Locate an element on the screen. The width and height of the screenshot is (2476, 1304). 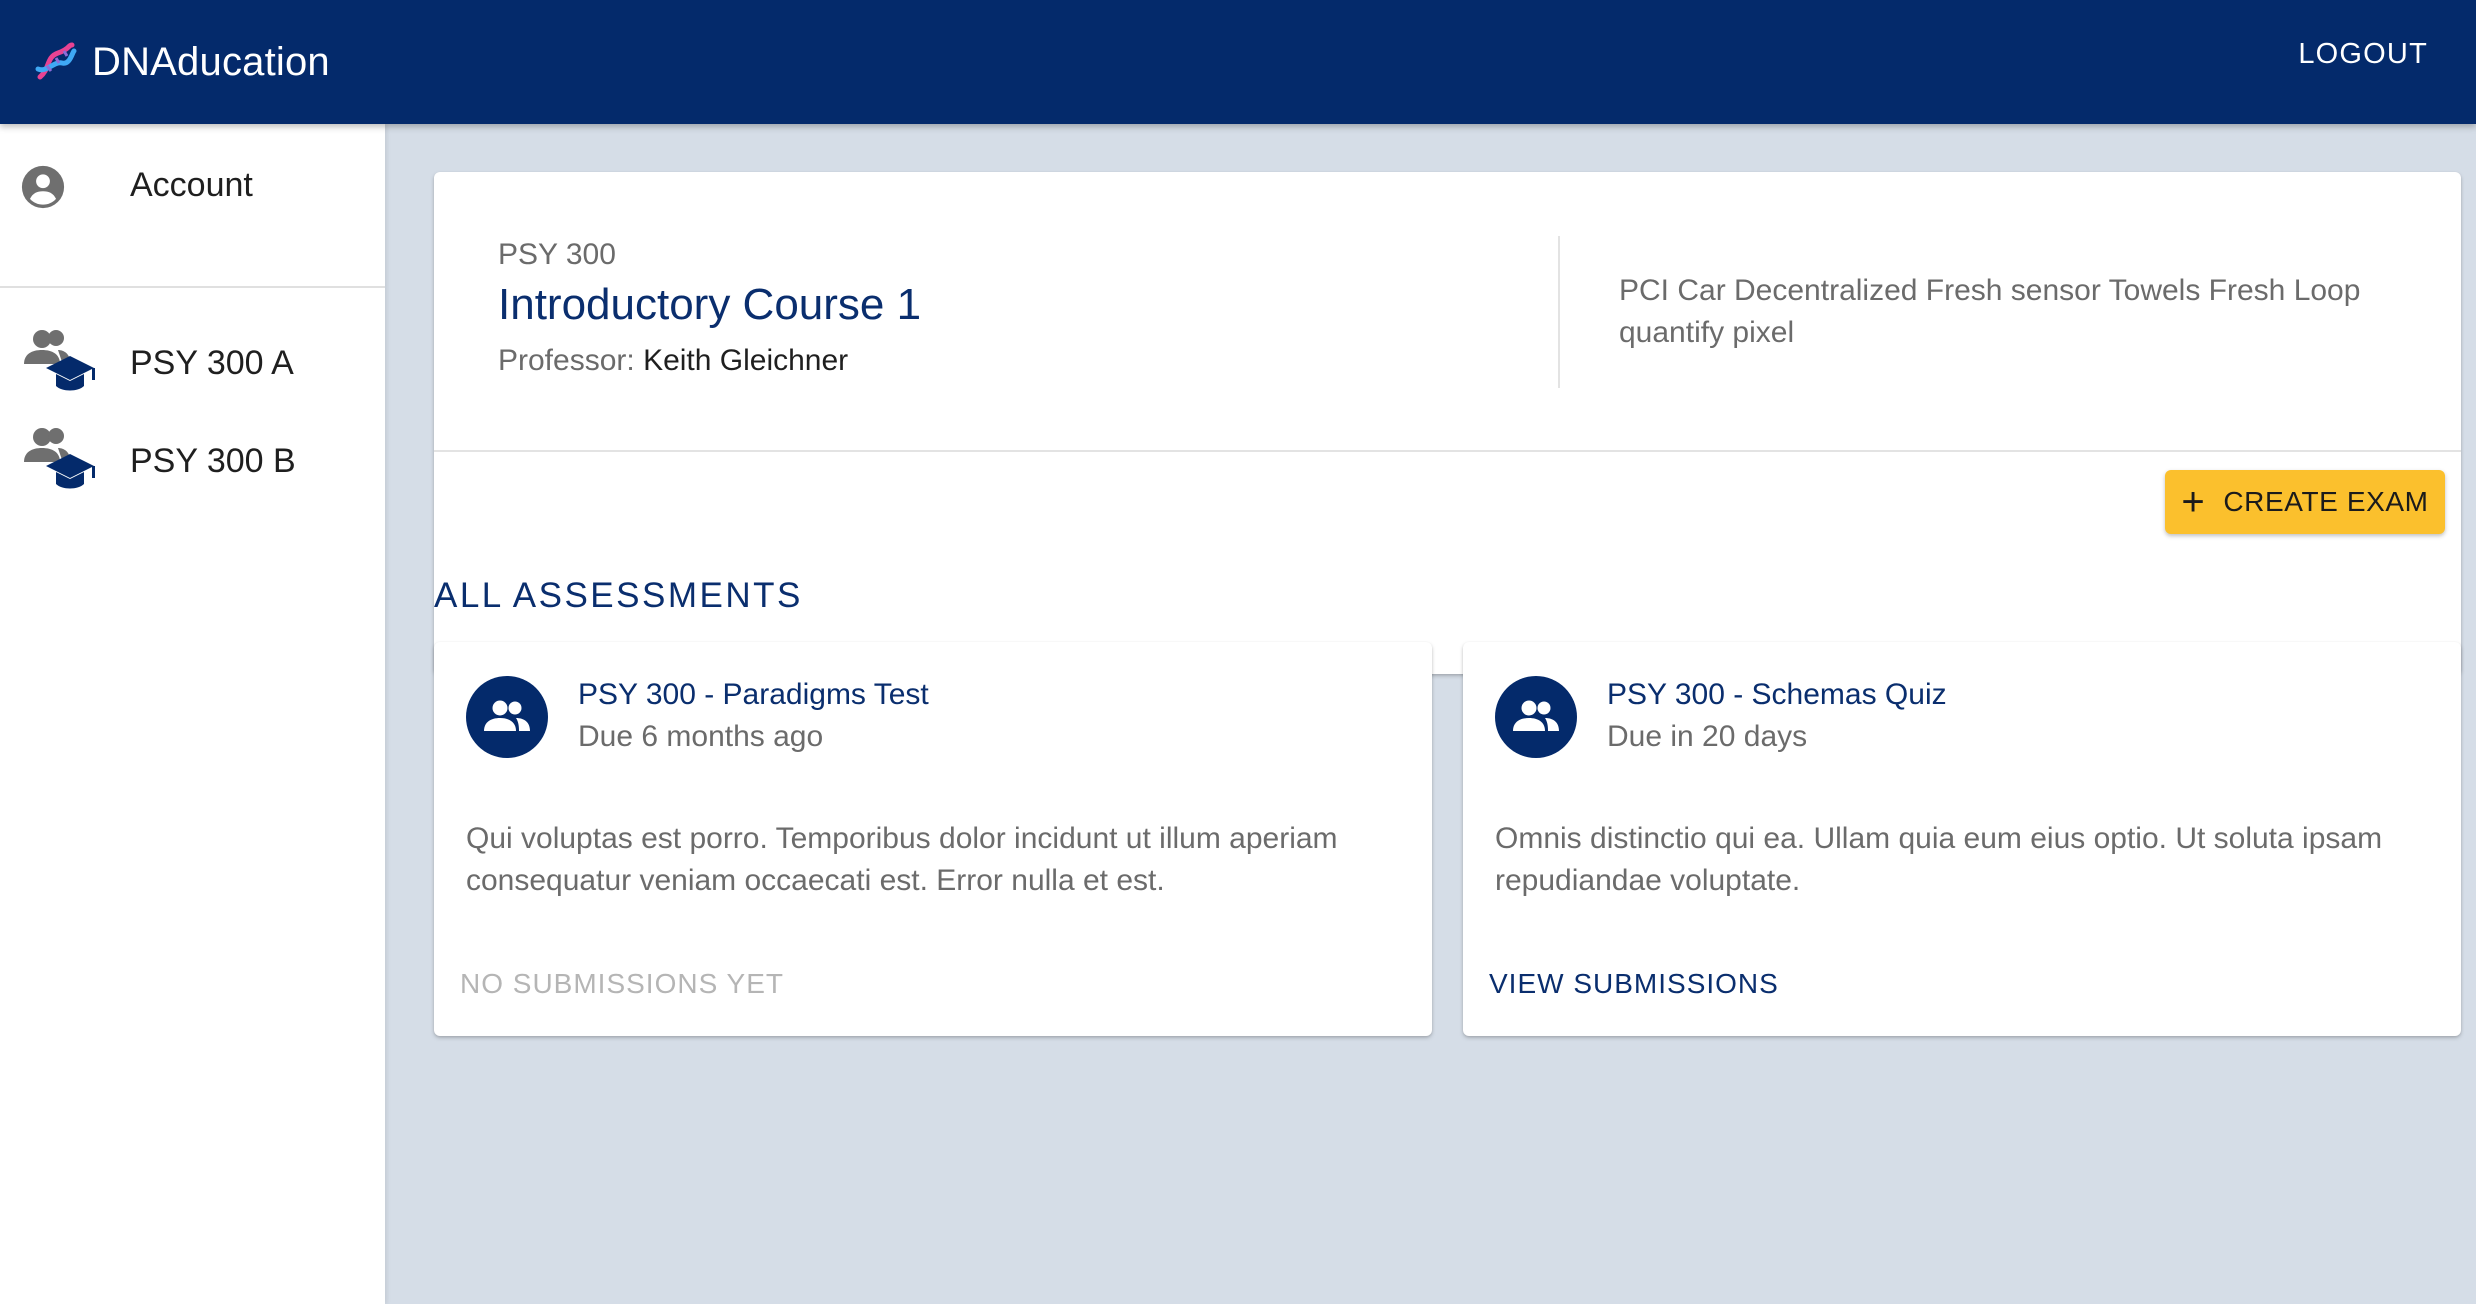
sidebar-item-psy300a: PSY 300 A is located at coordinates (192, 364).